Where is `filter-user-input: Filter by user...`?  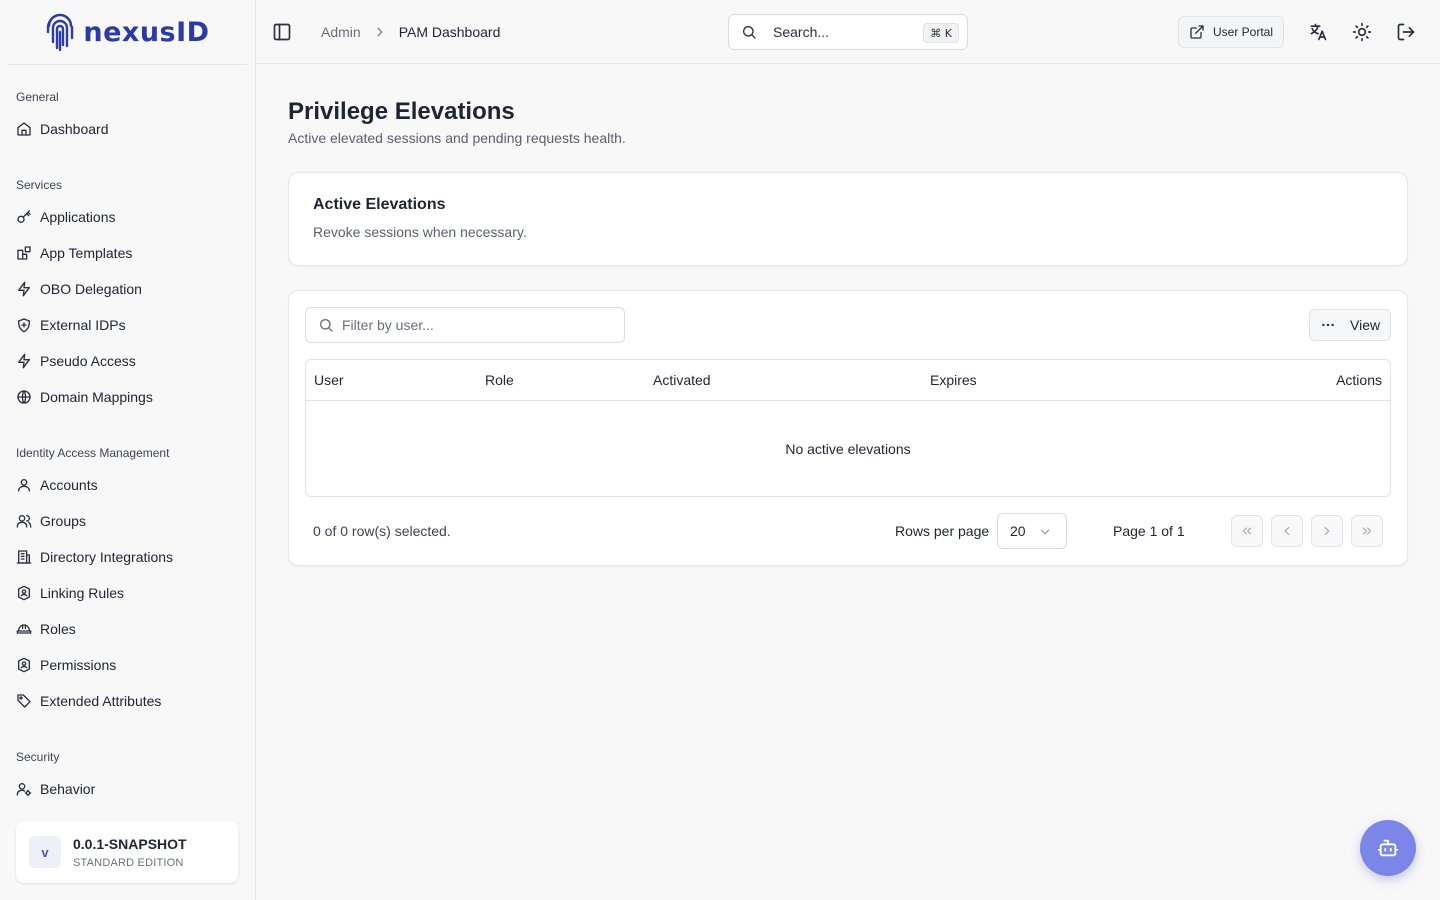 filter-user-input: Filter by user... is located at coordinates (465, 325).